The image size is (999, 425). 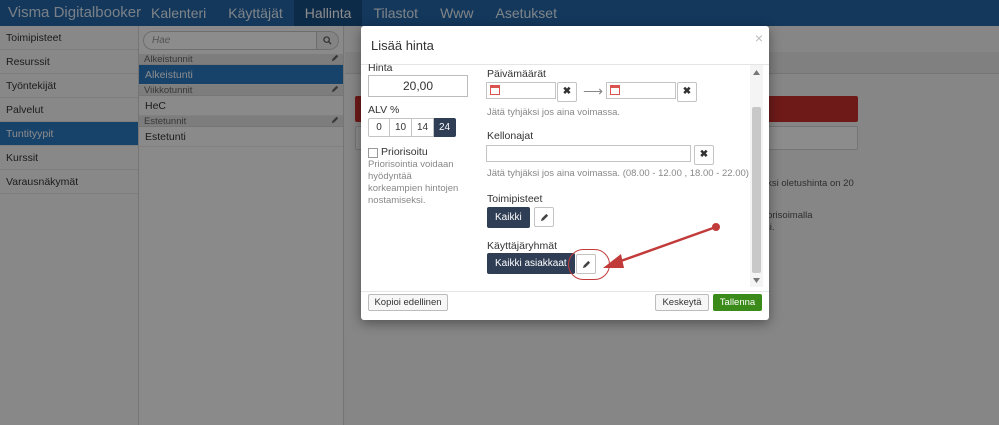 What do you see at coordinates (401, 127) in the screenshot?
I see `vat-option-10: 10` at bounding box center [401, 127].